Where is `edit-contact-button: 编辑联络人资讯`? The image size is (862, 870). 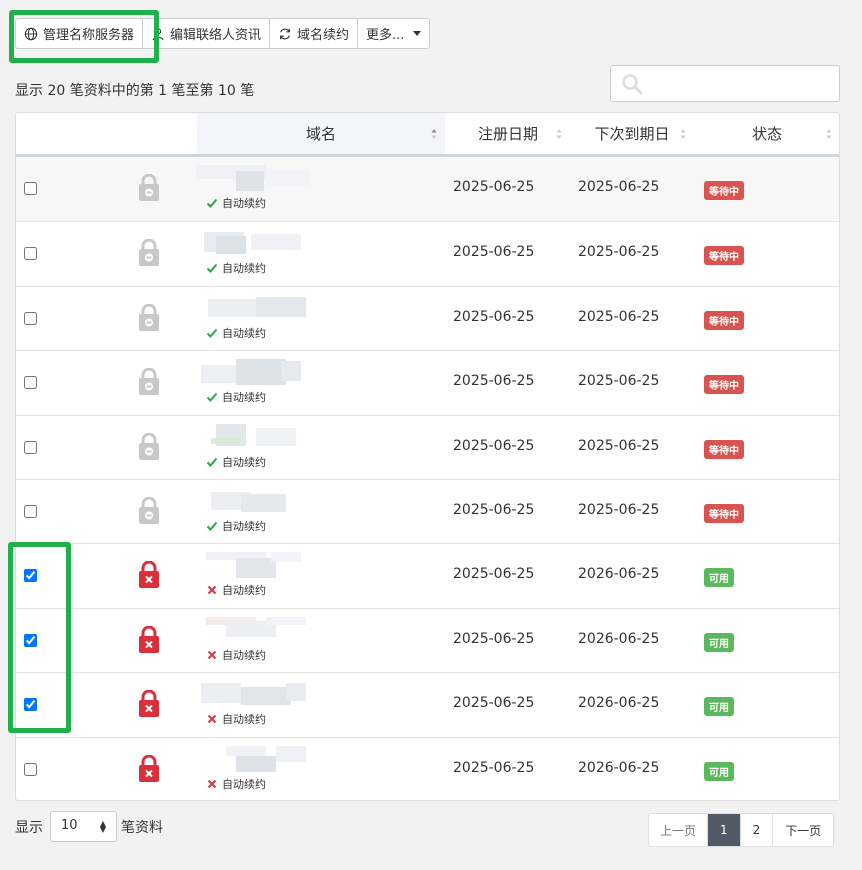
edit-contact-button: 编辑联络人资讯 is located at coordinates (207, 33).